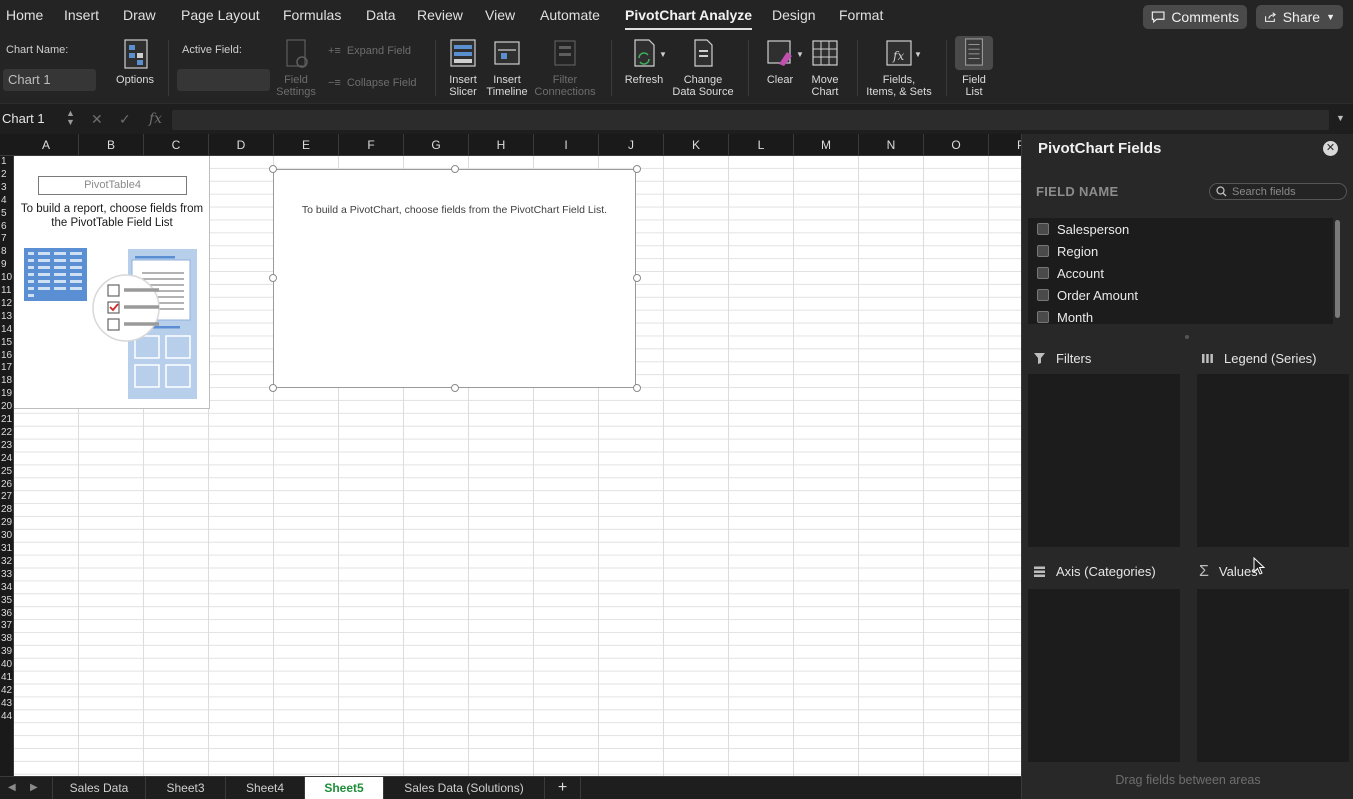 This screenshot has height=799, width=1353. I want to click on row-header: 7, so click(7, 239).